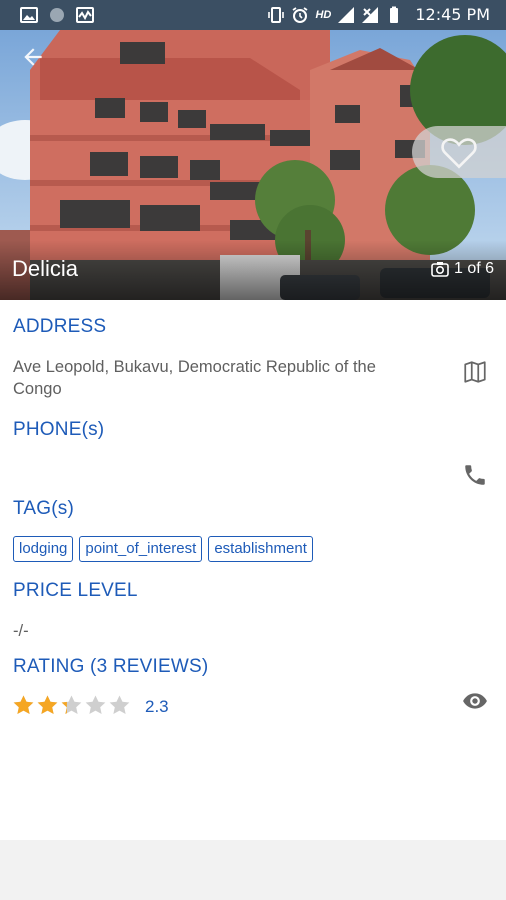 The image size is (506, 900). Describe the element at coordinates (29, 15) in the screenshot. I see `image-notification-icon` at that location.